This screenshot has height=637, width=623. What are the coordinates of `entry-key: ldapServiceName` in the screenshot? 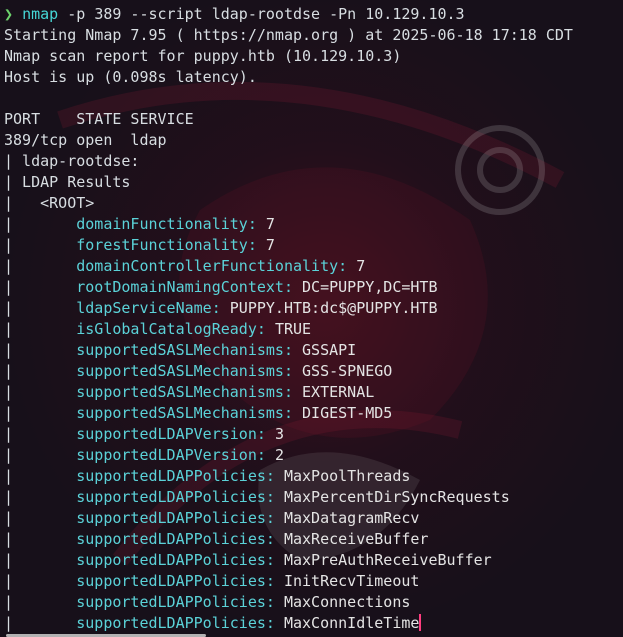 It's located at (144, 308).